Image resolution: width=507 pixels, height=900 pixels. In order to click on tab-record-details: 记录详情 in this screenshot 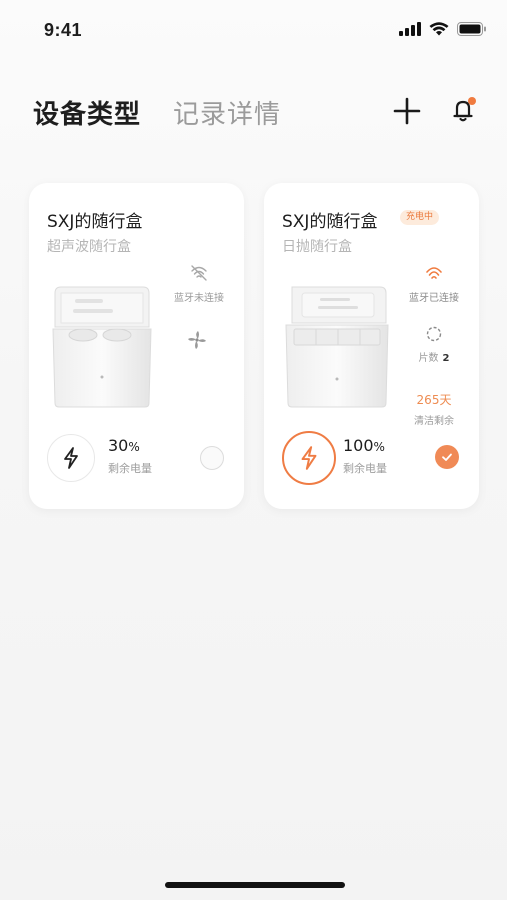, I will do `click(227, 112)`.